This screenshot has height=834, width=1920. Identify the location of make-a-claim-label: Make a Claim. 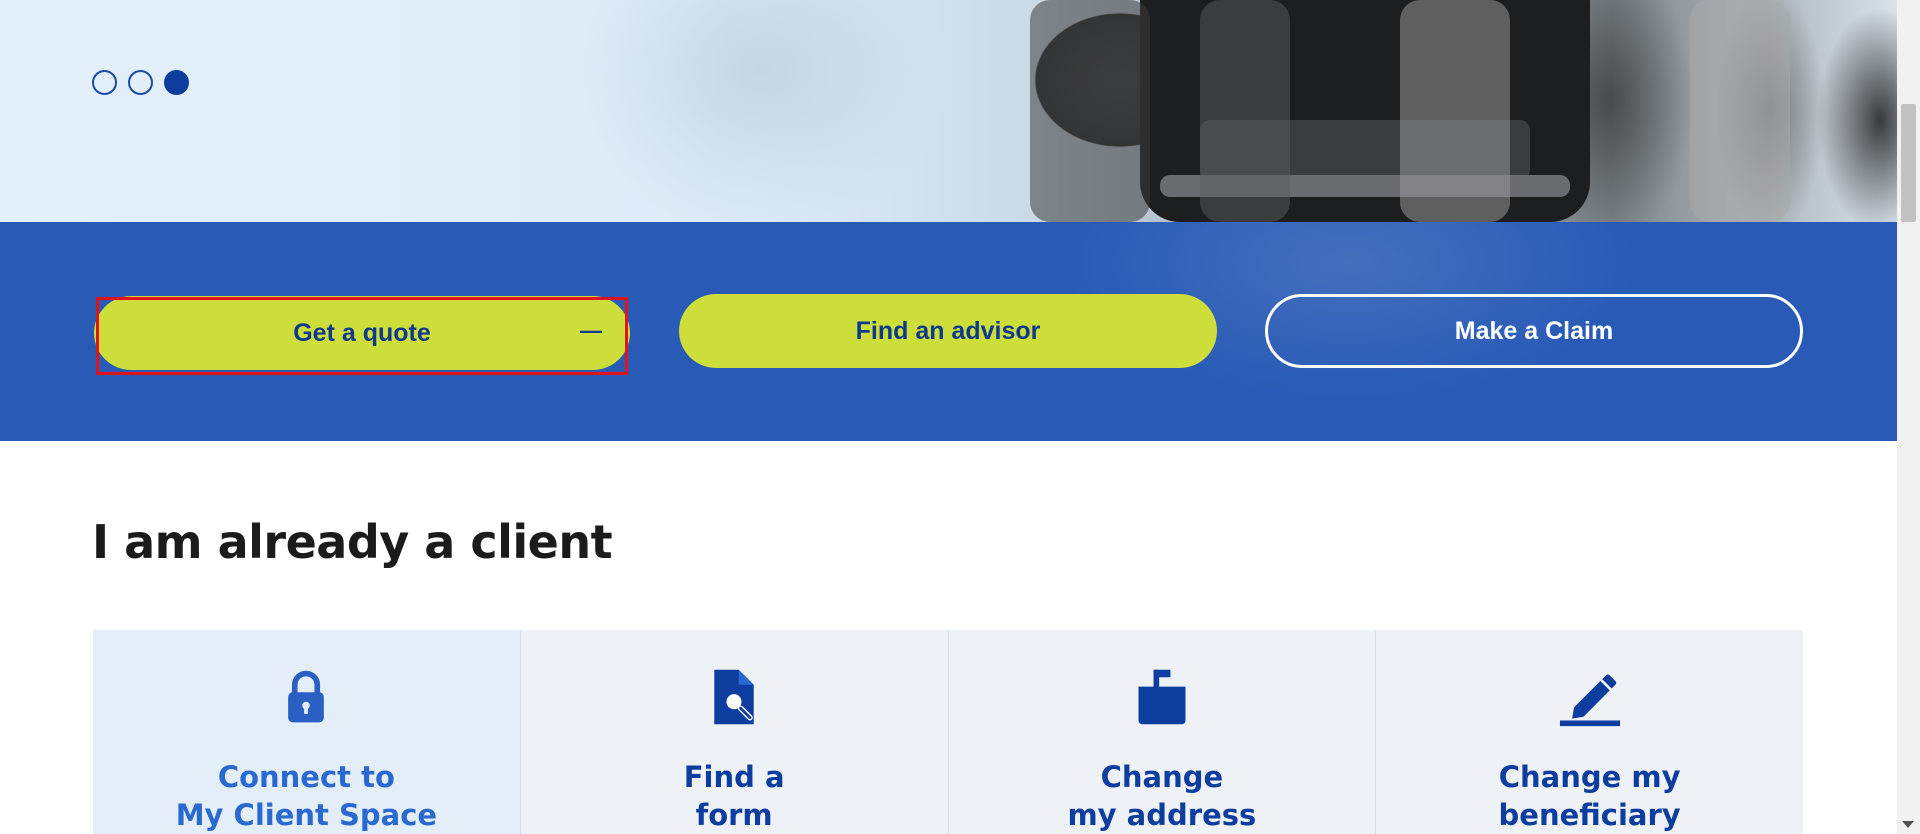
(1534, 330).